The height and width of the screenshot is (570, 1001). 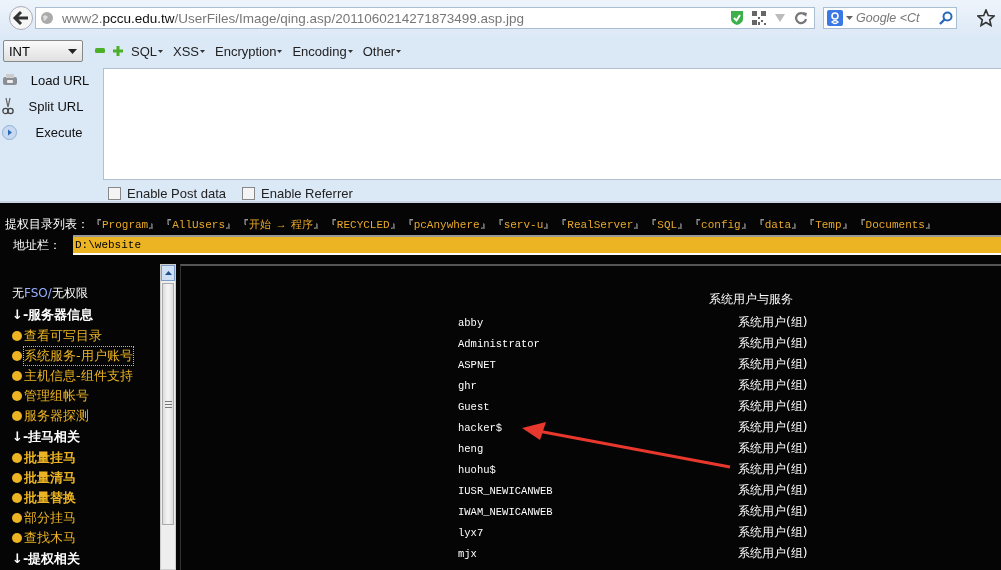 What do you see at coordinates (499, 343) in the screenshot?
I see `user-name-cell-text: Administrator` at bounding box center [499, 343].